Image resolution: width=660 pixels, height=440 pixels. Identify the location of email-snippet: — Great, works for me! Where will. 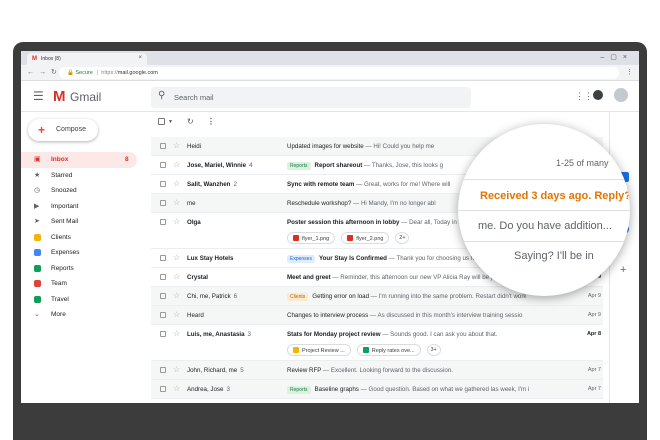
(402, 184).